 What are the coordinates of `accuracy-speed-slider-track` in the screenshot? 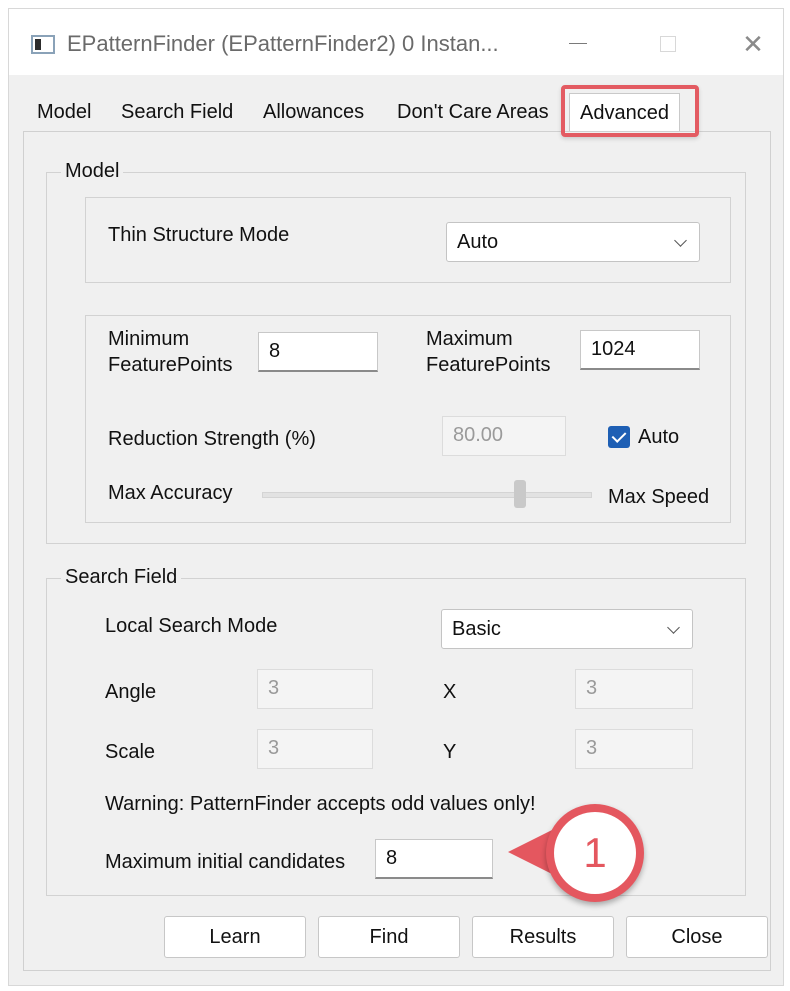 It's located at (427, 495).